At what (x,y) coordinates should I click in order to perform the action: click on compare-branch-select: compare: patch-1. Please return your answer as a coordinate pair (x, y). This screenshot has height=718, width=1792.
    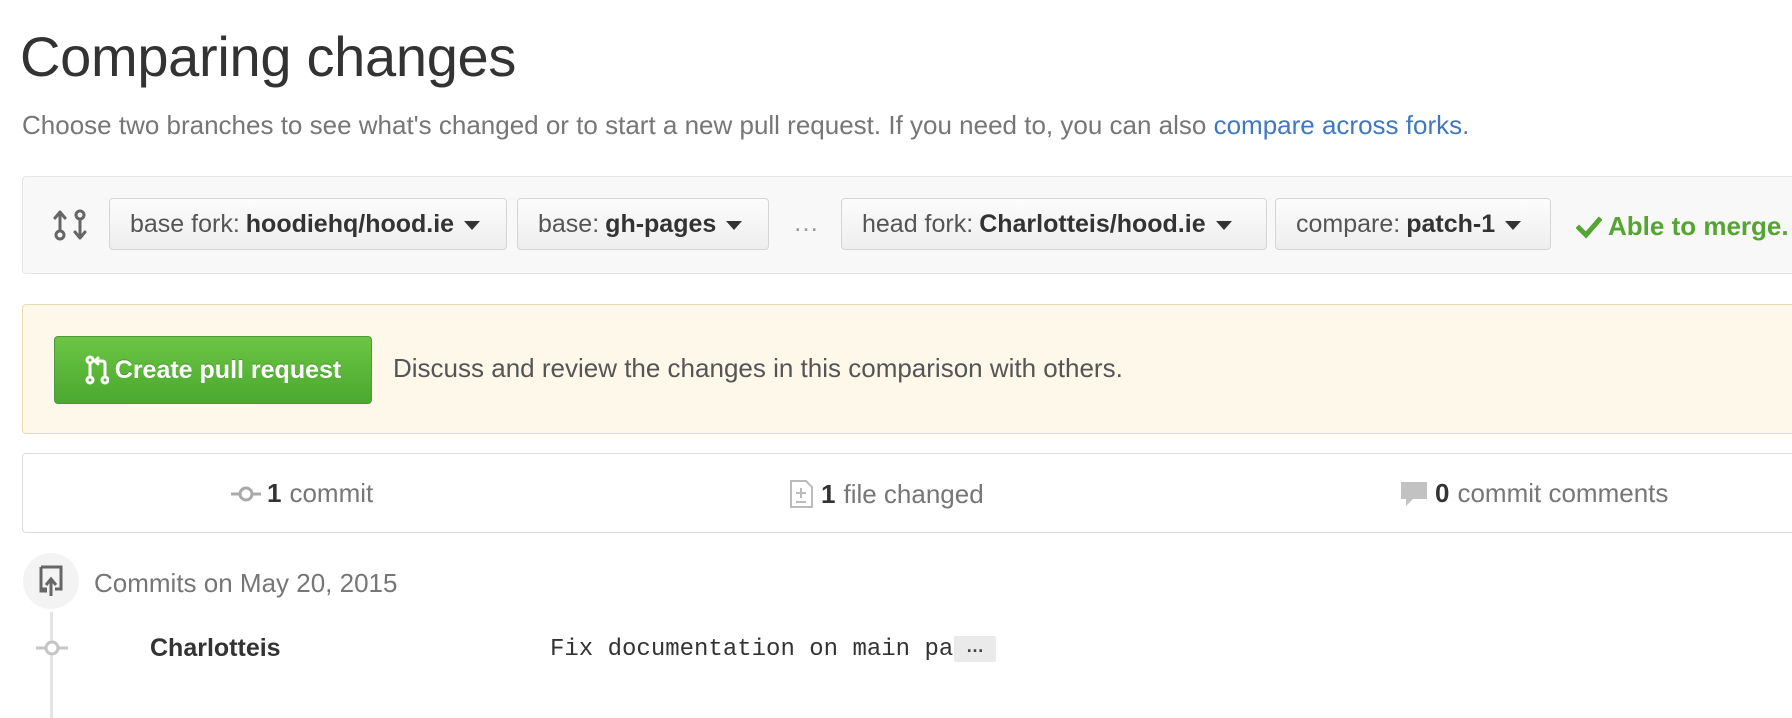
    Looking at the image, I should click on (1413, 224).